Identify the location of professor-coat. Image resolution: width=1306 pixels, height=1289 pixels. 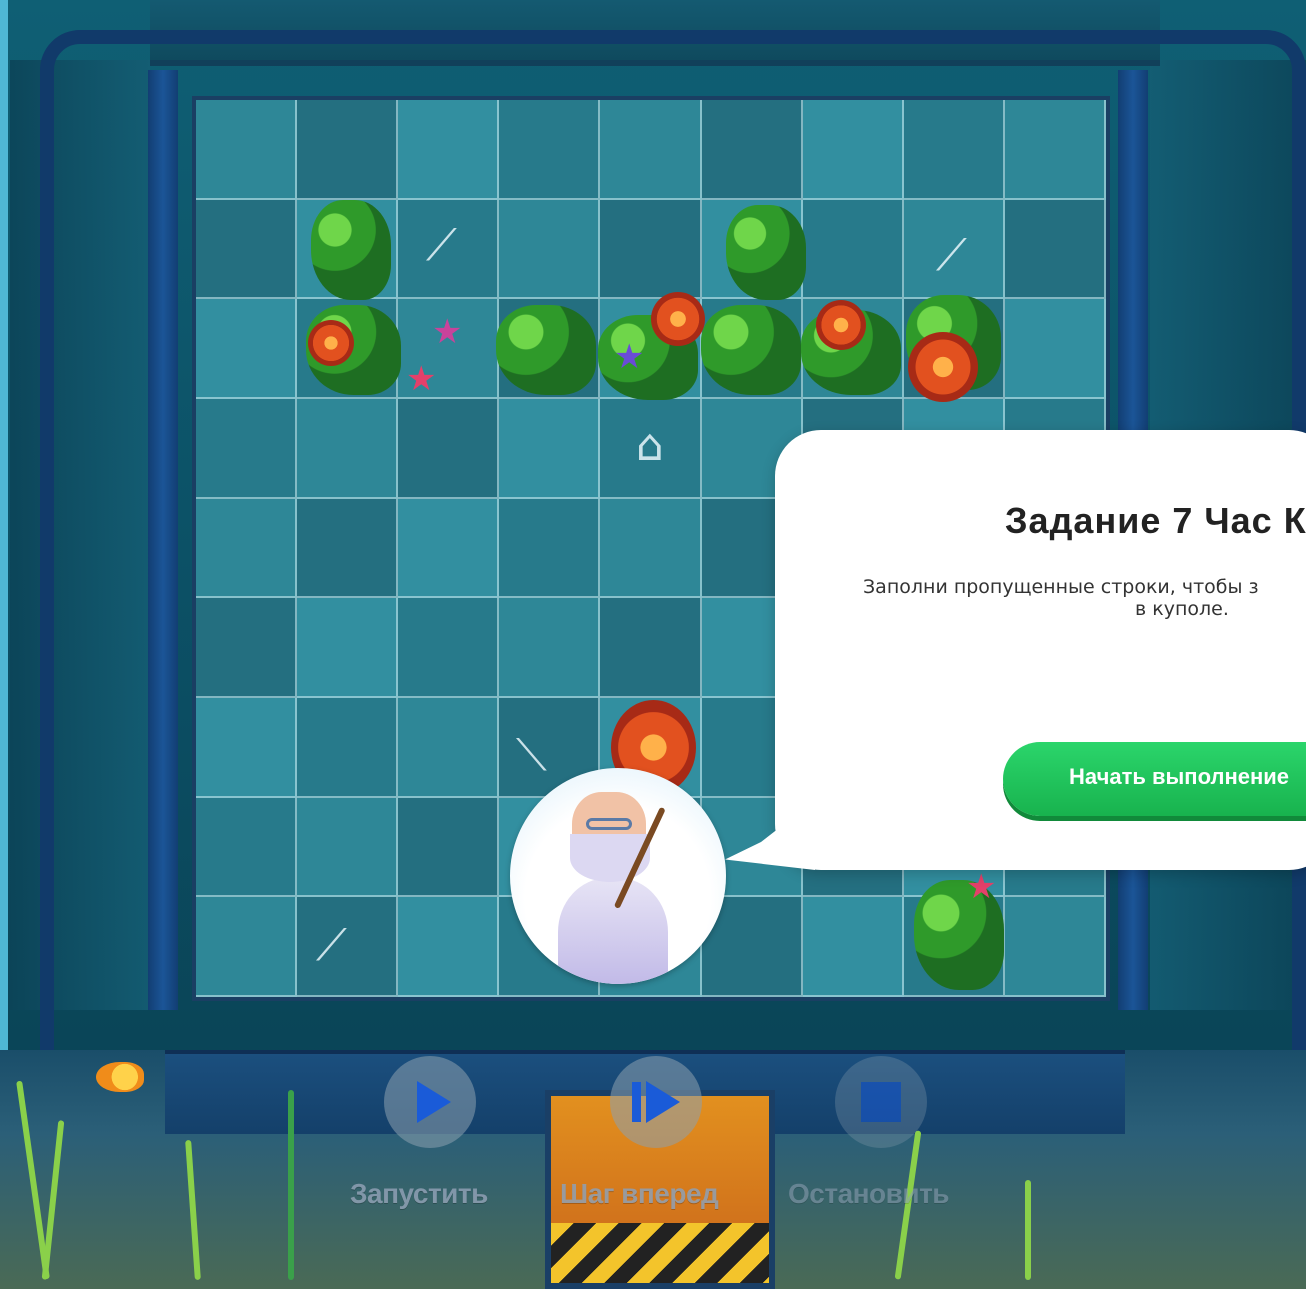
(613, 931).